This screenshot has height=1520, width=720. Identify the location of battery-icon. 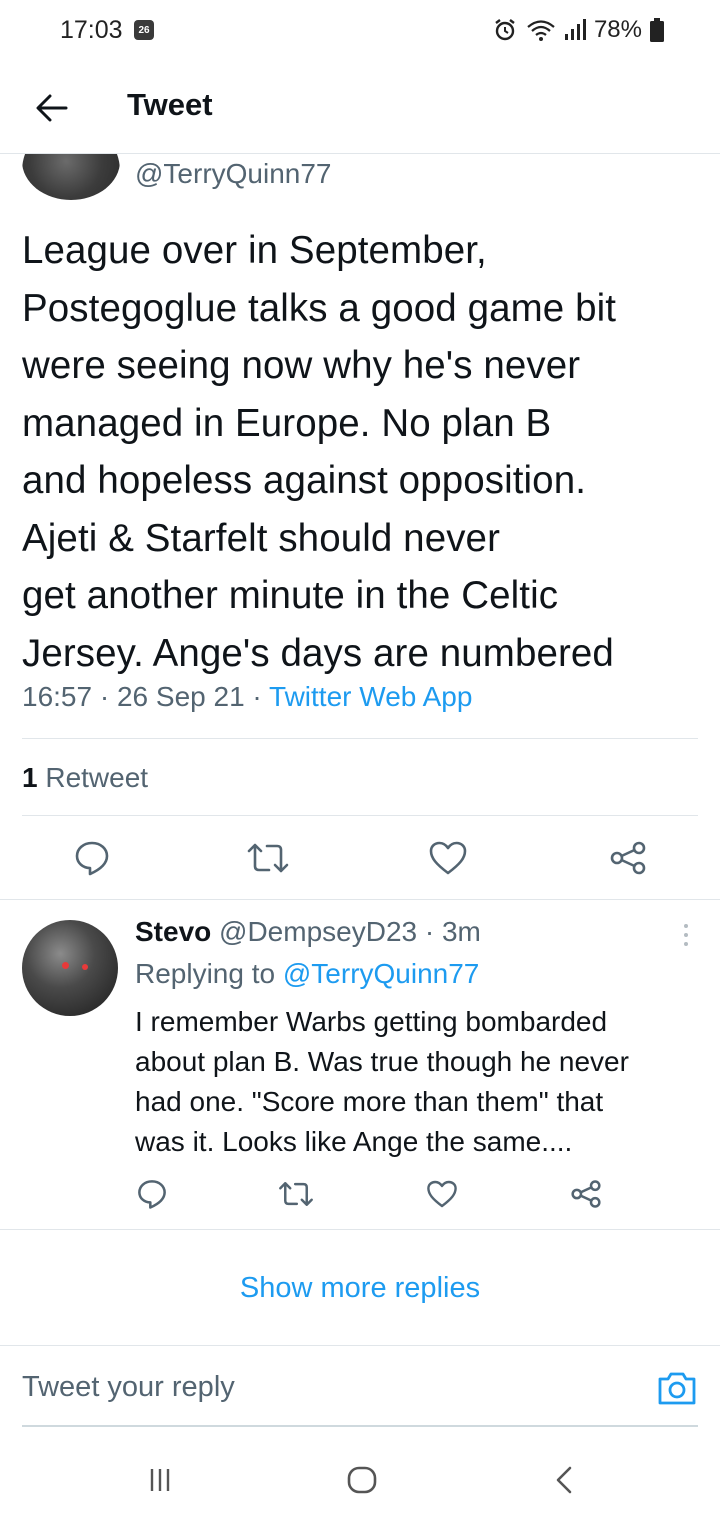
(657, 30).